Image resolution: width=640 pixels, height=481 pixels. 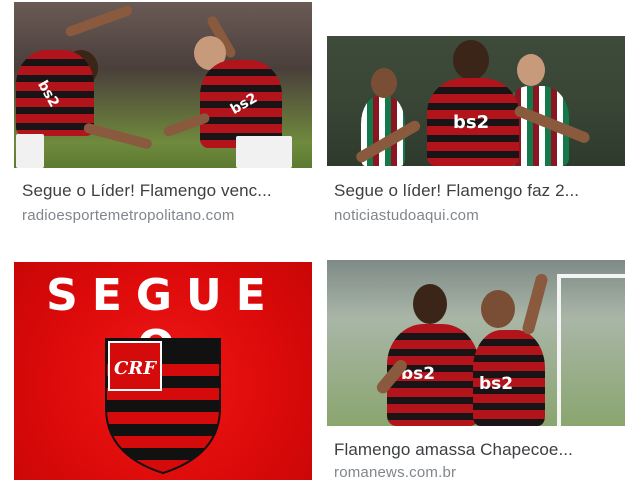 I want to click on crest-monogram: CRF, so click(x=135, y=368).